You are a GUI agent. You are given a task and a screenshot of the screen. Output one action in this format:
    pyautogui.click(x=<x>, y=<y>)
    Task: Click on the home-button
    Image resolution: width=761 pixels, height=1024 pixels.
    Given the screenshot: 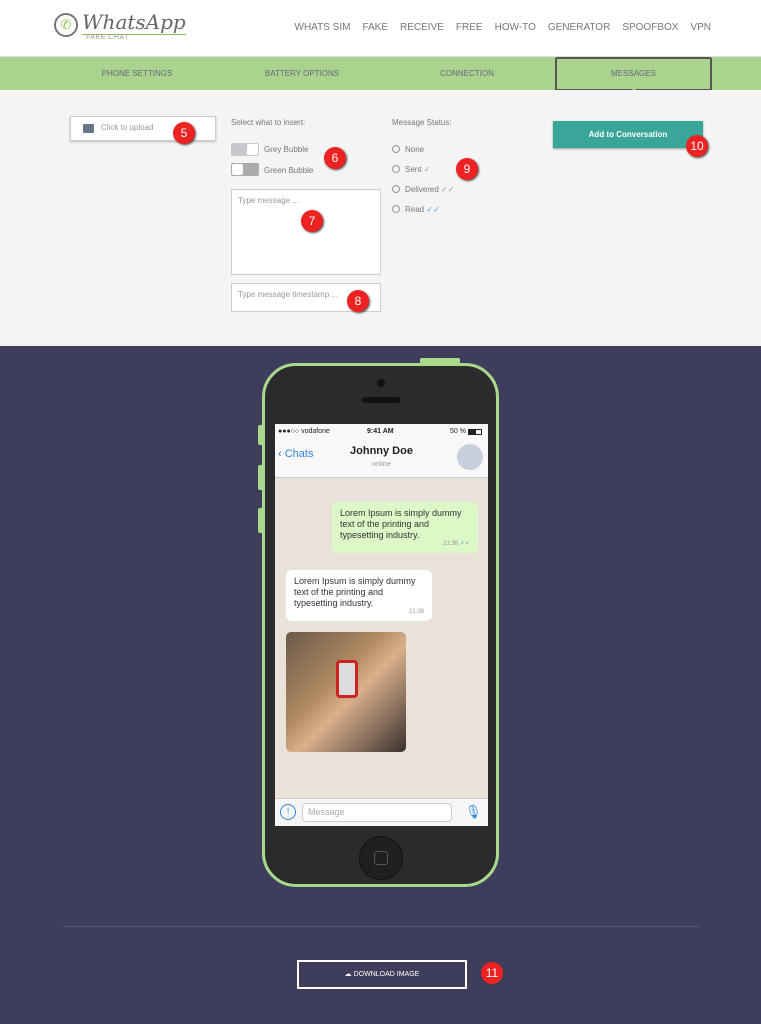 What is the action you would take?
    pyautogui.click(x=381, y=858)
    